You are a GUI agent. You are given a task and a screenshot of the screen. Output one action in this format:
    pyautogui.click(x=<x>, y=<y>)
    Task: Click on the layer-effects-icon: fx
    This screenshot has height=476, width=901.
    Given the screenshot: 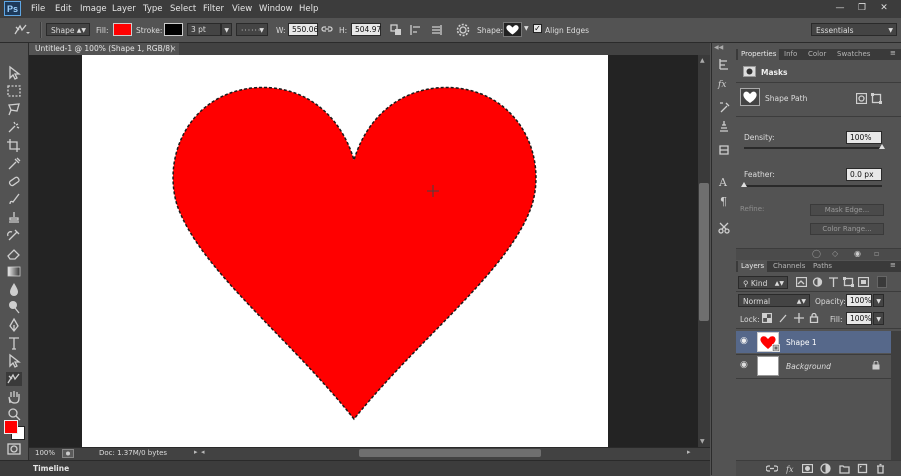 What is the action you would take?
    pyautogui.click(x=792, y=468)
    